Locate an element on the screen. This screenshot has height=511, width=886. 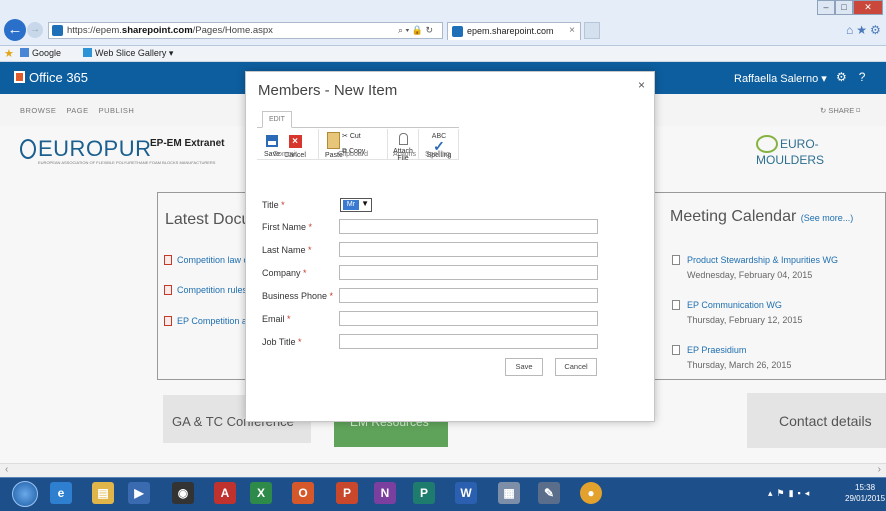
access-icon: A is located at coordinates (225, 493).